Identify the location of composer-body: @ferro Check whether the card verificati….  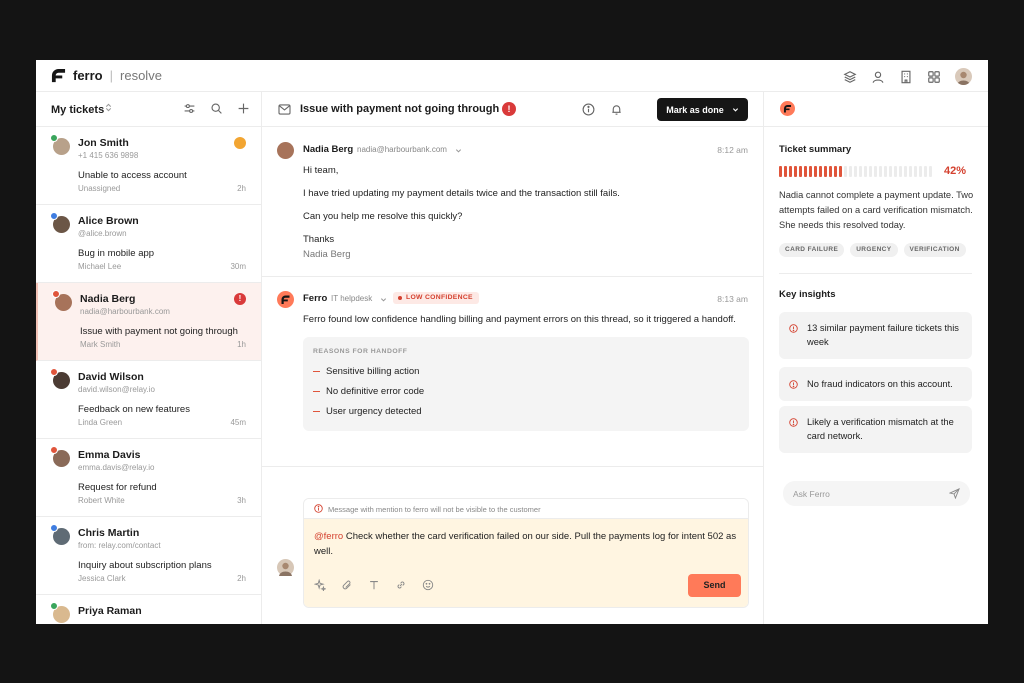
(526, 563).